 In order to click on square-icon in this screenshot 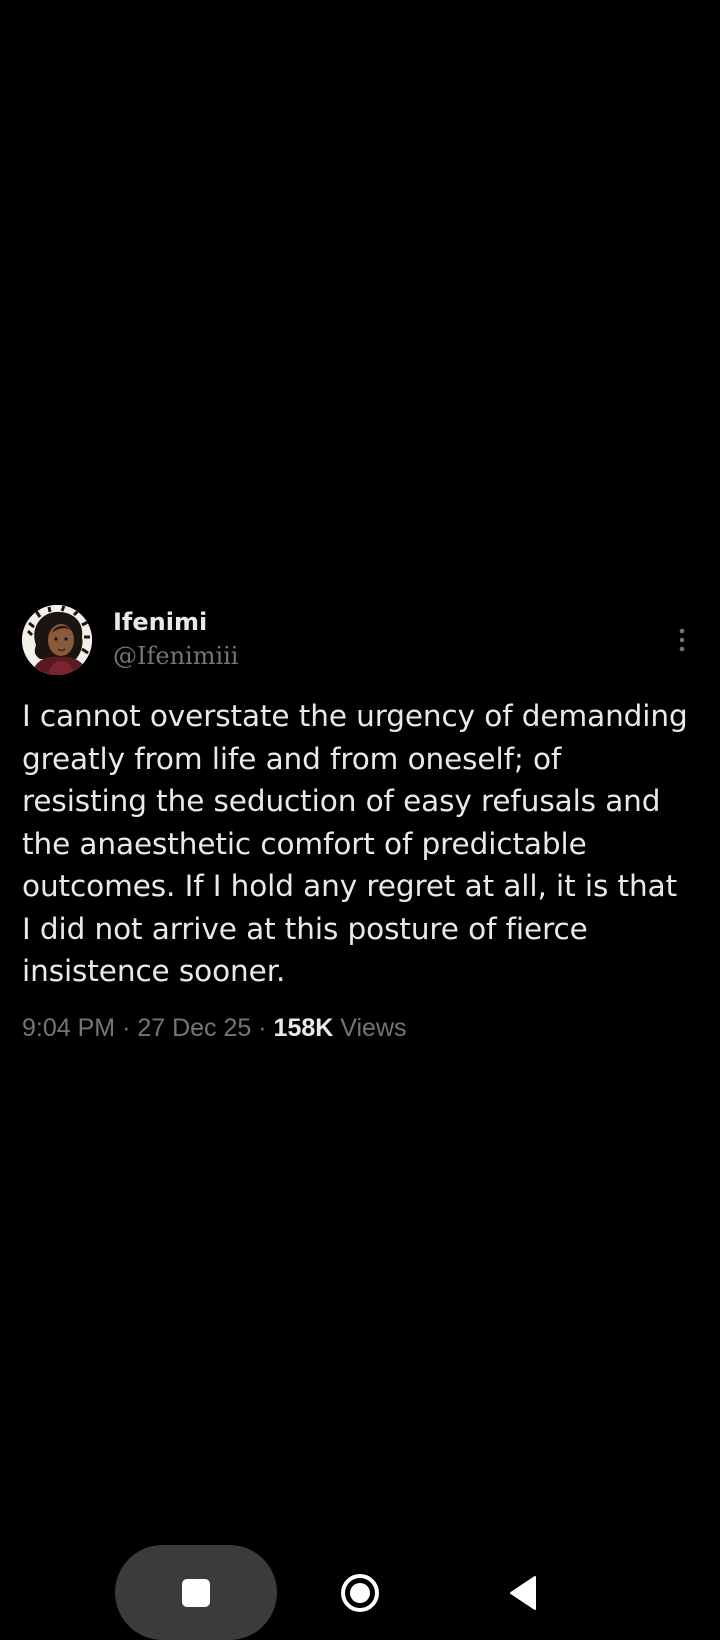, I will do `click(196, 1592)`.